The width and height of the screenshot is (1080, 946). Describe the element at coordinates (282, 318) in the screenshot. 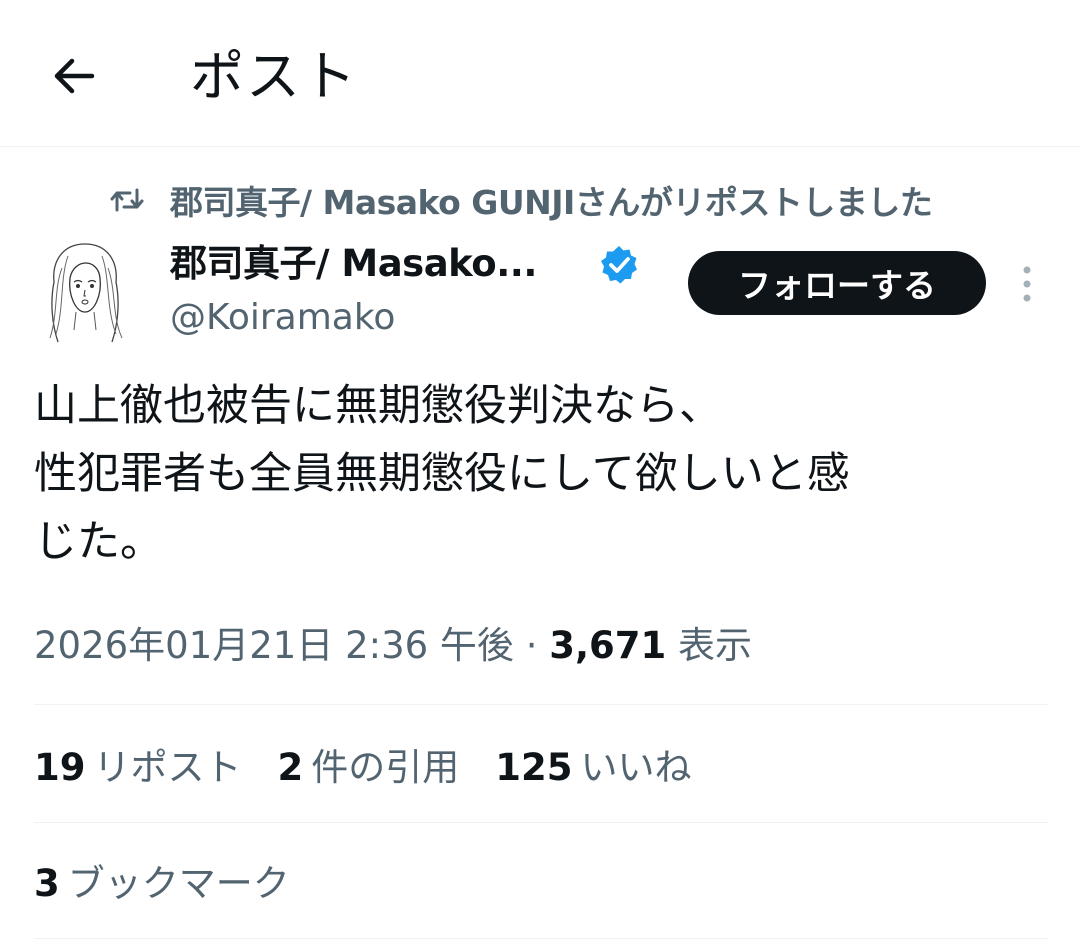

I see `author-handle: @Koiramako` at that location.